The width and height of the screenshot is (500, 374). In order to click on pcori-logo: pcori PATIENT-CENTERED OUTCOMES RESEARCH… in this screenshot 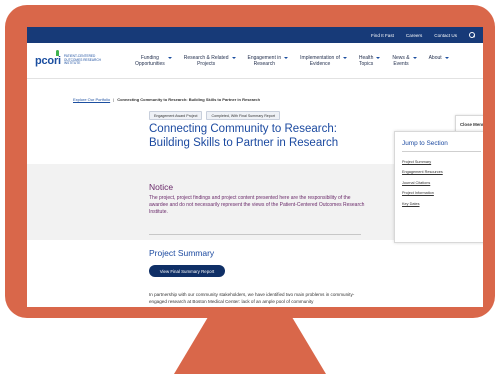, I will do `click(81, 58)`.